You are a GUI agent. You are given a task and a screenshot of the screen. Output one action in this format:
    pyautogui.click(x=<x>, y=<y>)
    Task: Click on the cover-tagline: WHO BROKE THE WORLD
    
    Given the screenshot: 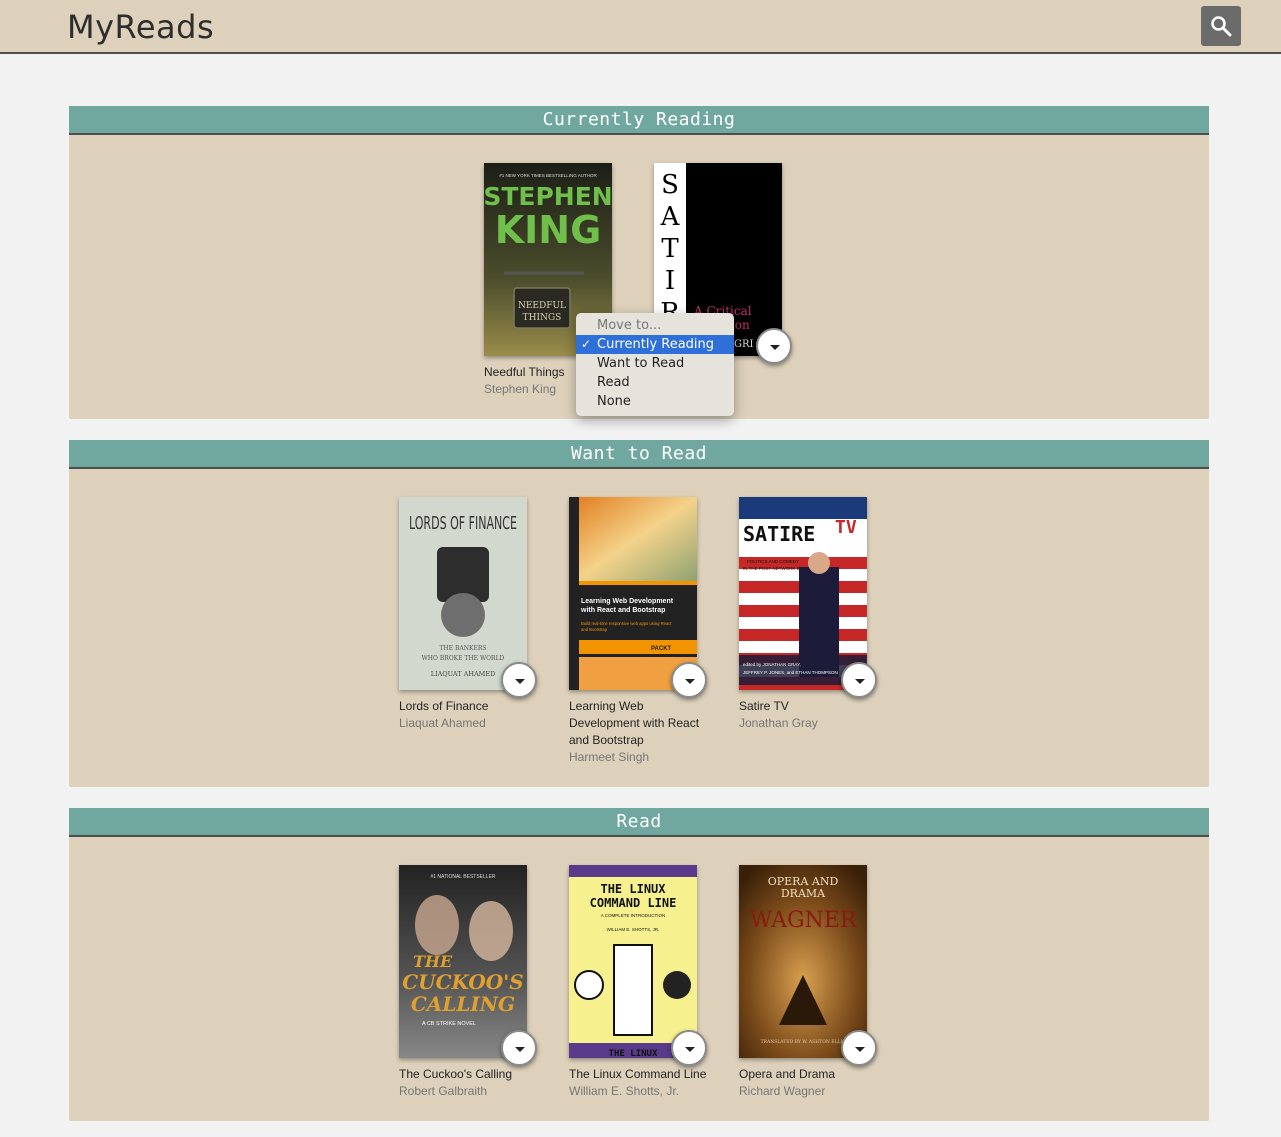 What is the action you would take?
    pyautogui.click(x=463, y=658)
    